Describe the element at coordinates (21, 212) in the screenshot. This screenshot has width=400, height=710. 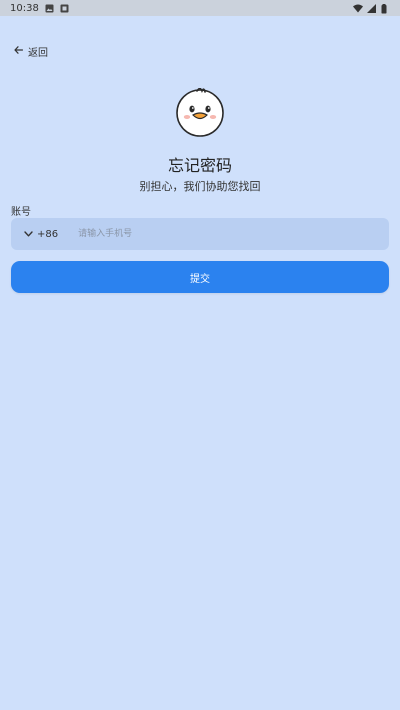
I see `account-label: 账号` at that location.